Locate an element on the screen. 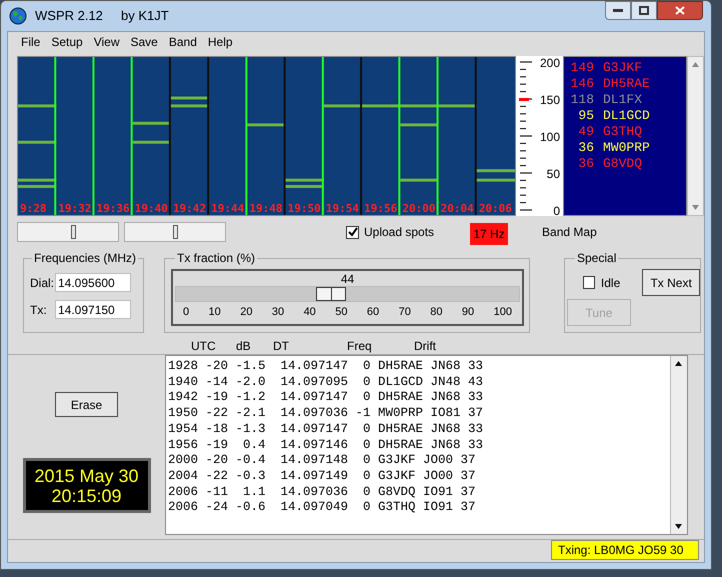  minimize-icon is located at coordinates (618, 10).